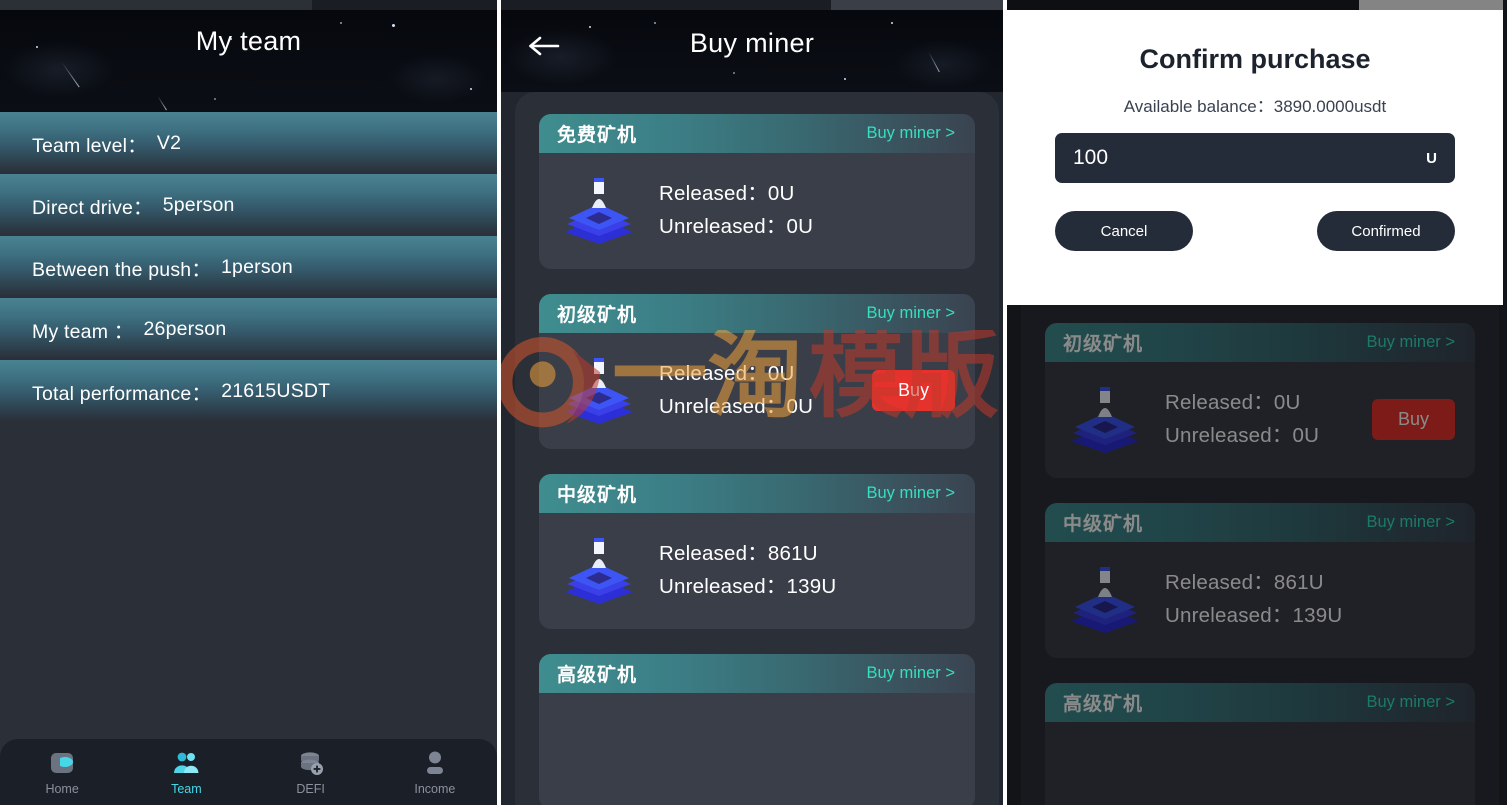 This screenshot has width=1507, height=805. Describe the element at coordinates (248, 329) in the screenshot. I see `team-stat-row: My team ： 26person` at that location.